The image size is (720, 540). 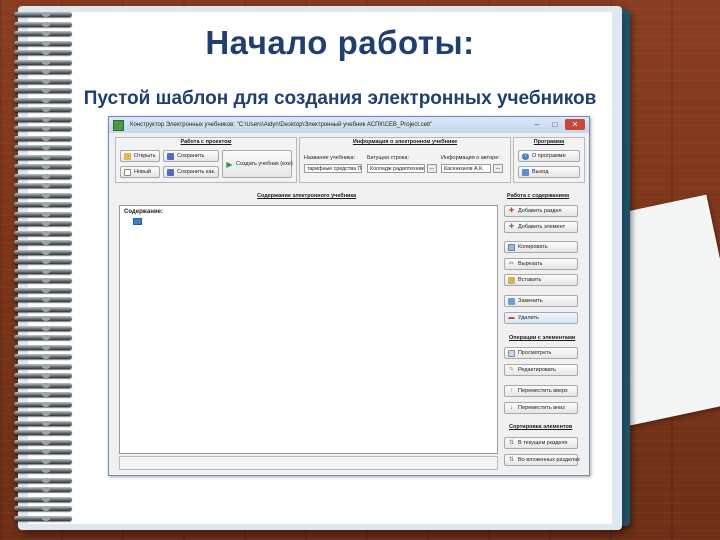 I want to click on paste-button: Вставить, so click(x=541, y=280).